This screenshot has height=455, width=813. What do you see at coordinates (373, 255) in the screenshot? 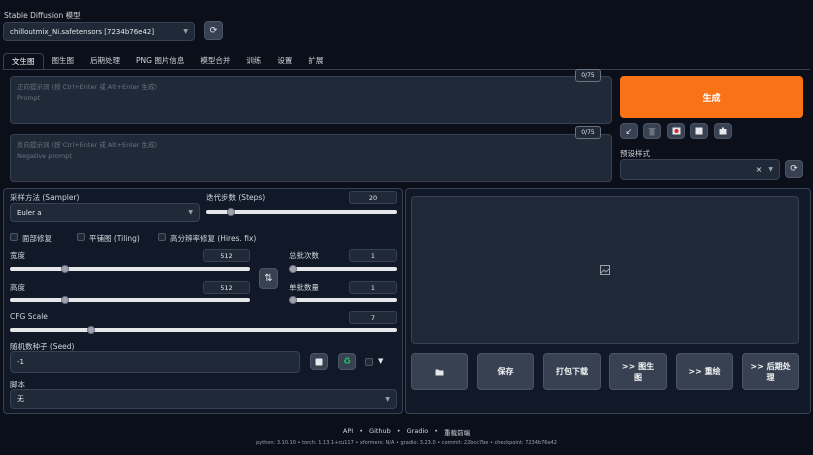
I see `batch-count-number: 1` at bounding box center [373, 255].